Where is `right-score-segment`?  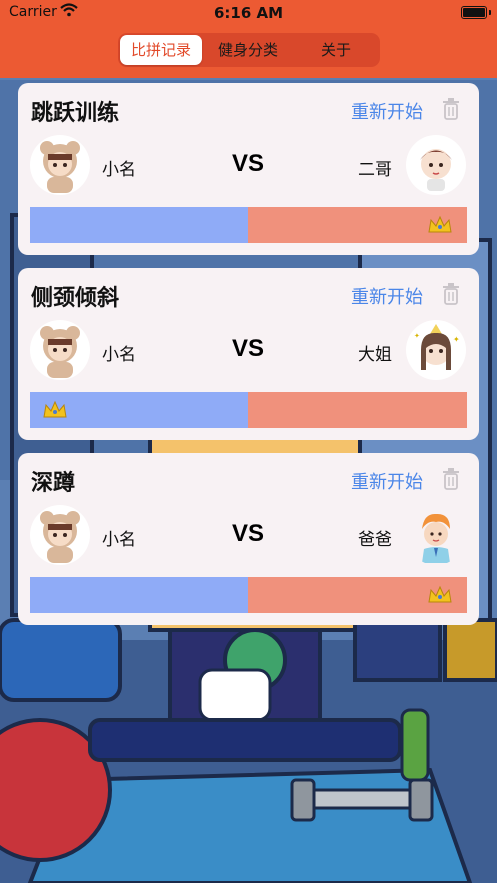 right-score-segment is located at coordinates (357, 410).